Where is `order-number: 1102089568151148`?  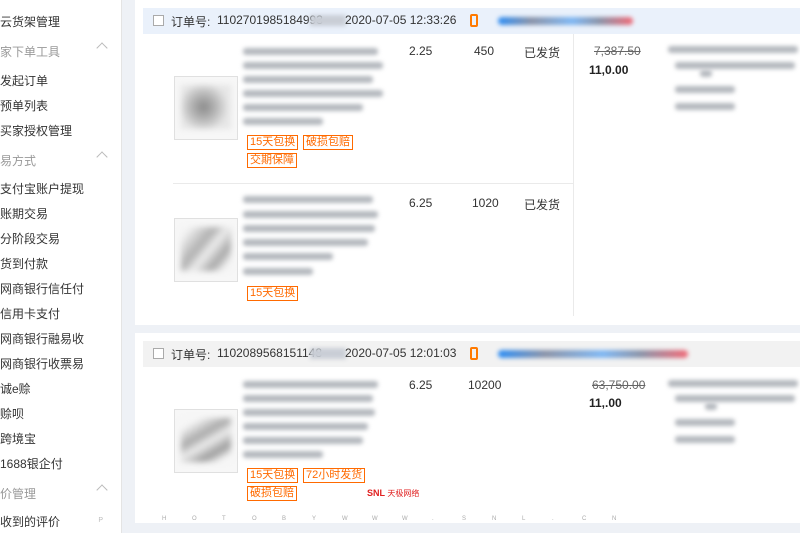 order-number: 1102089568151148 is located at coordinates (269, 353).